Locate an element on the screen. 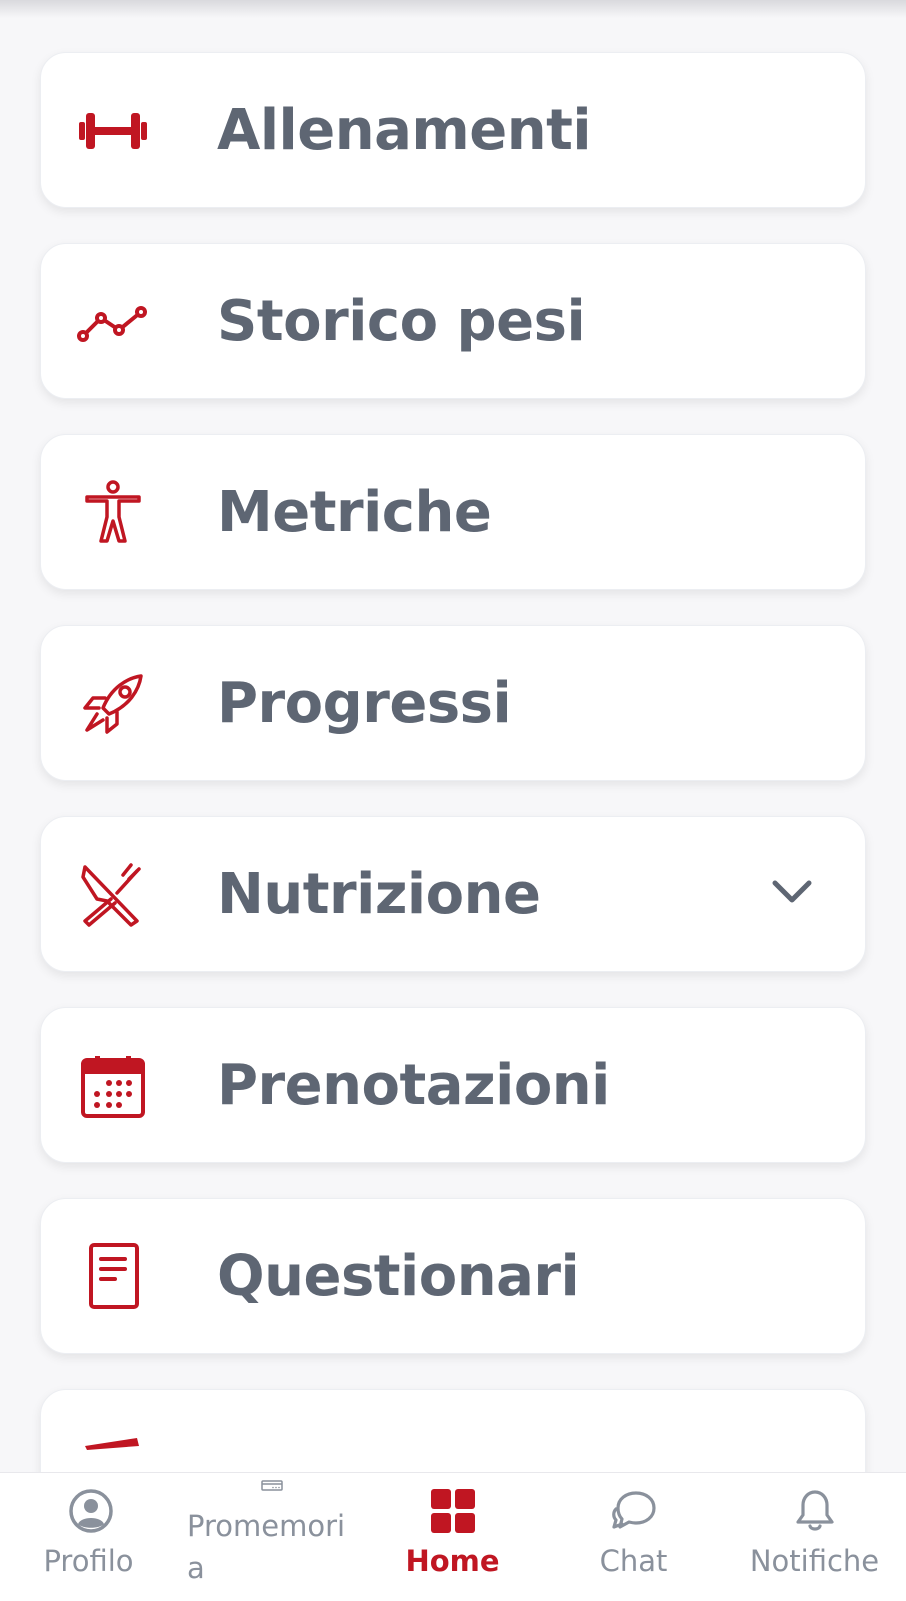 This screenshot has height=1601, width=906. menu-item-progressi: Progressi is located at coordinates (453, 703).